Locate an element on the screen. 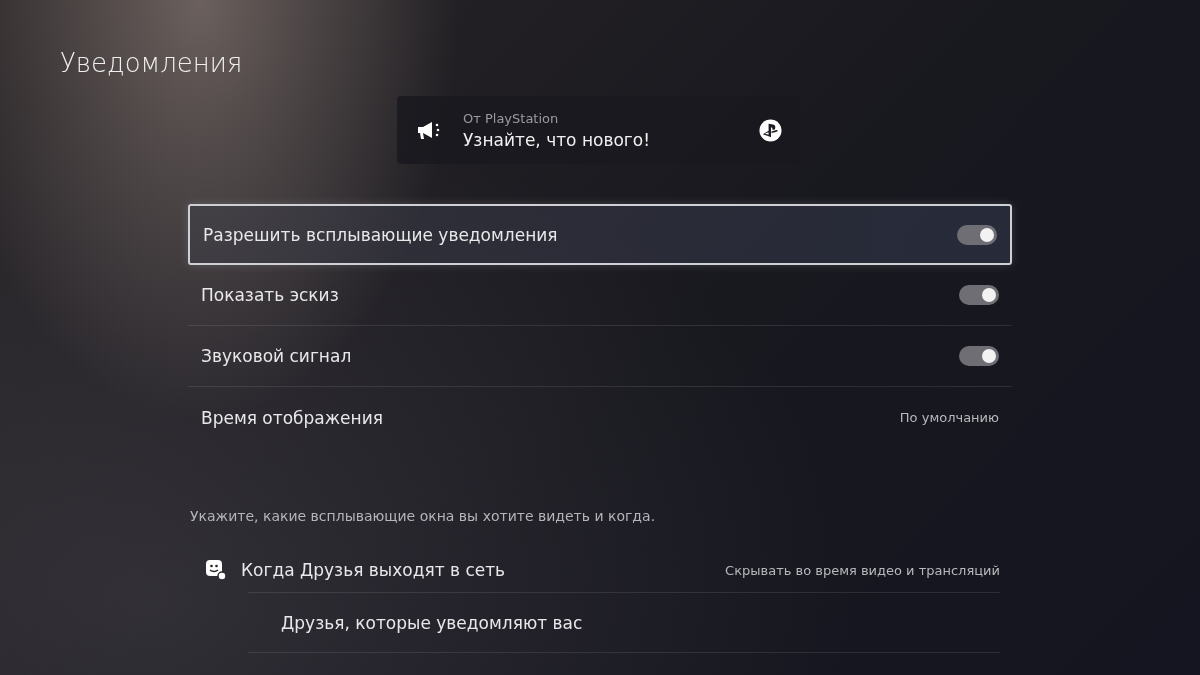 The height and width of the screenshot is (675, 1200). notification-source: От PlayStation is located at coordinates (511, 118).